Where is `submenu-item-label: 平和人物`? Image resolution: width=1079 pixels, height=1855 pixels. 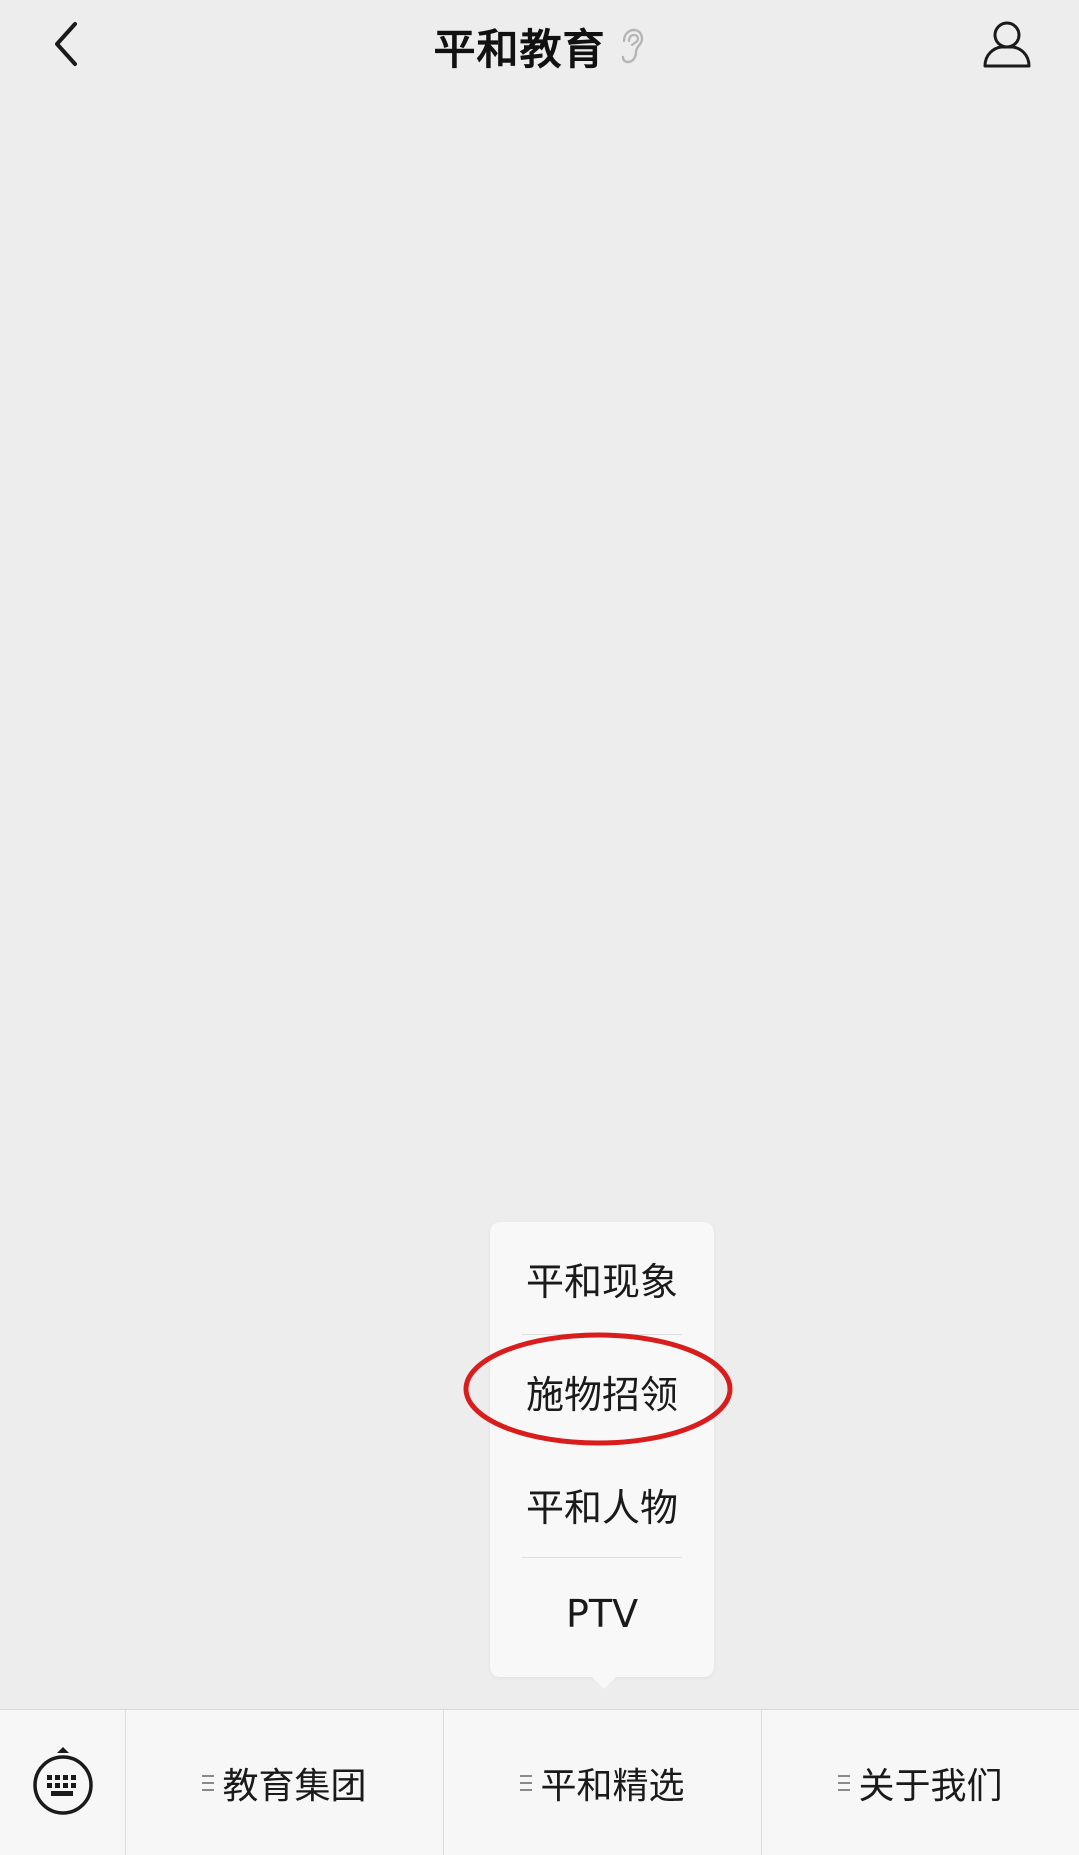 submenu-item-label: 平和人物 is located at coordinates (601, 1507).